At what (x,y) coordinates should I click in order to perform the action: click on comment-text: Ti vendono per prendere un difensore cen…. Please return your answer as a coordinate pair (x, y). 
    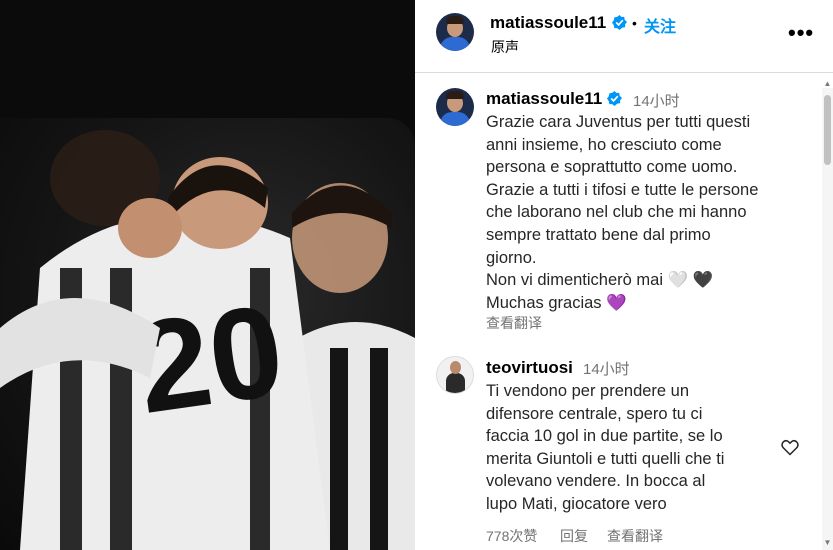
    Looking at the image, I should click on (605, 447).